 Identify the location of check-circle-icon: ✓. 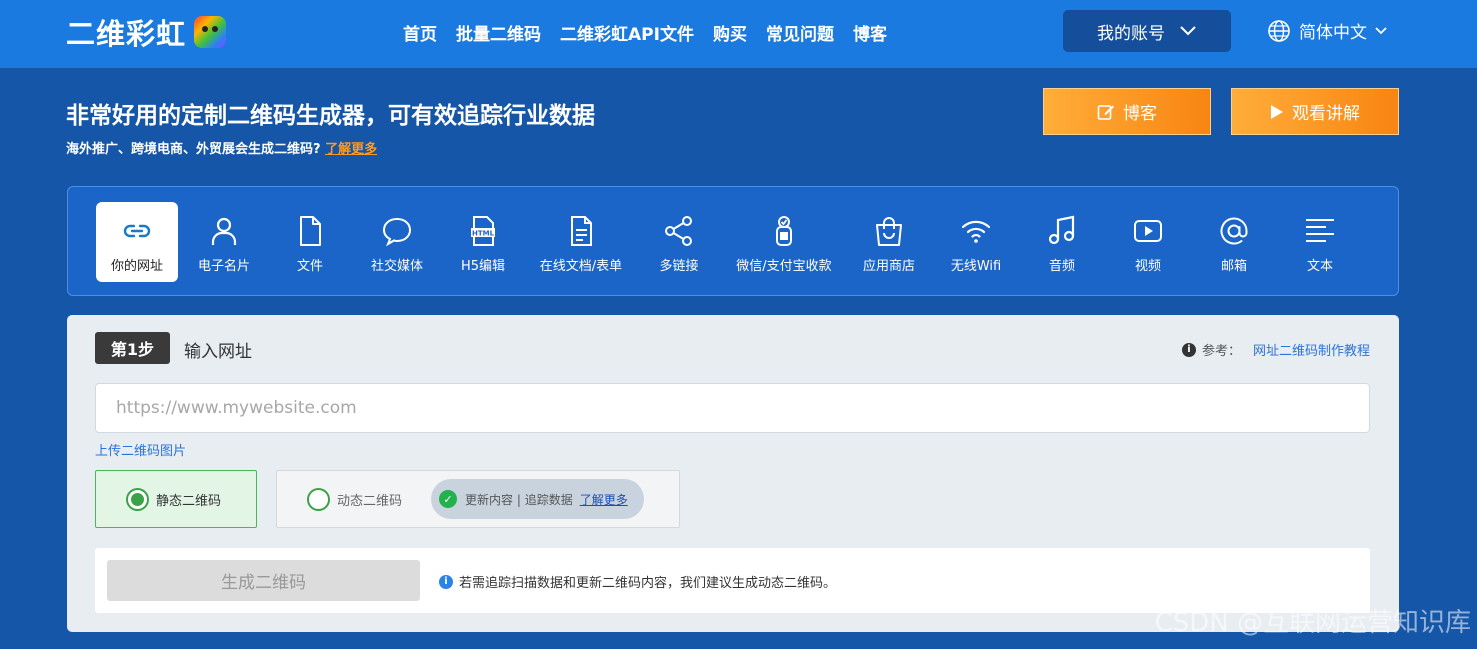
(448, 499).